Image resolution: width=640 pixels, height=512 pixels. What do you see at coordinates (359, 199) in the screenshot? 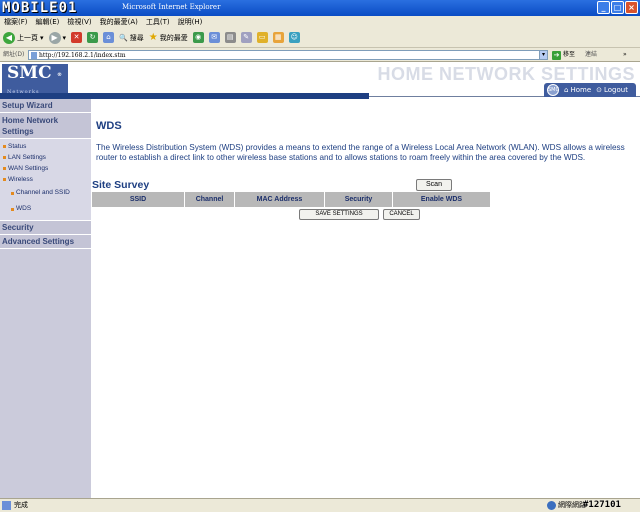
I see `col-security: Security` at bounding box center [359, 199].